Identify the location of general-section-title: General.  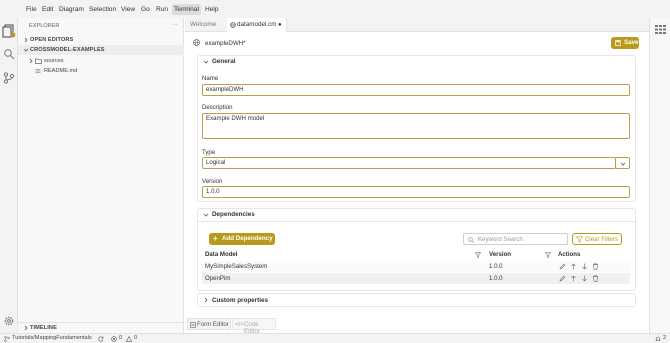
(224, 61).